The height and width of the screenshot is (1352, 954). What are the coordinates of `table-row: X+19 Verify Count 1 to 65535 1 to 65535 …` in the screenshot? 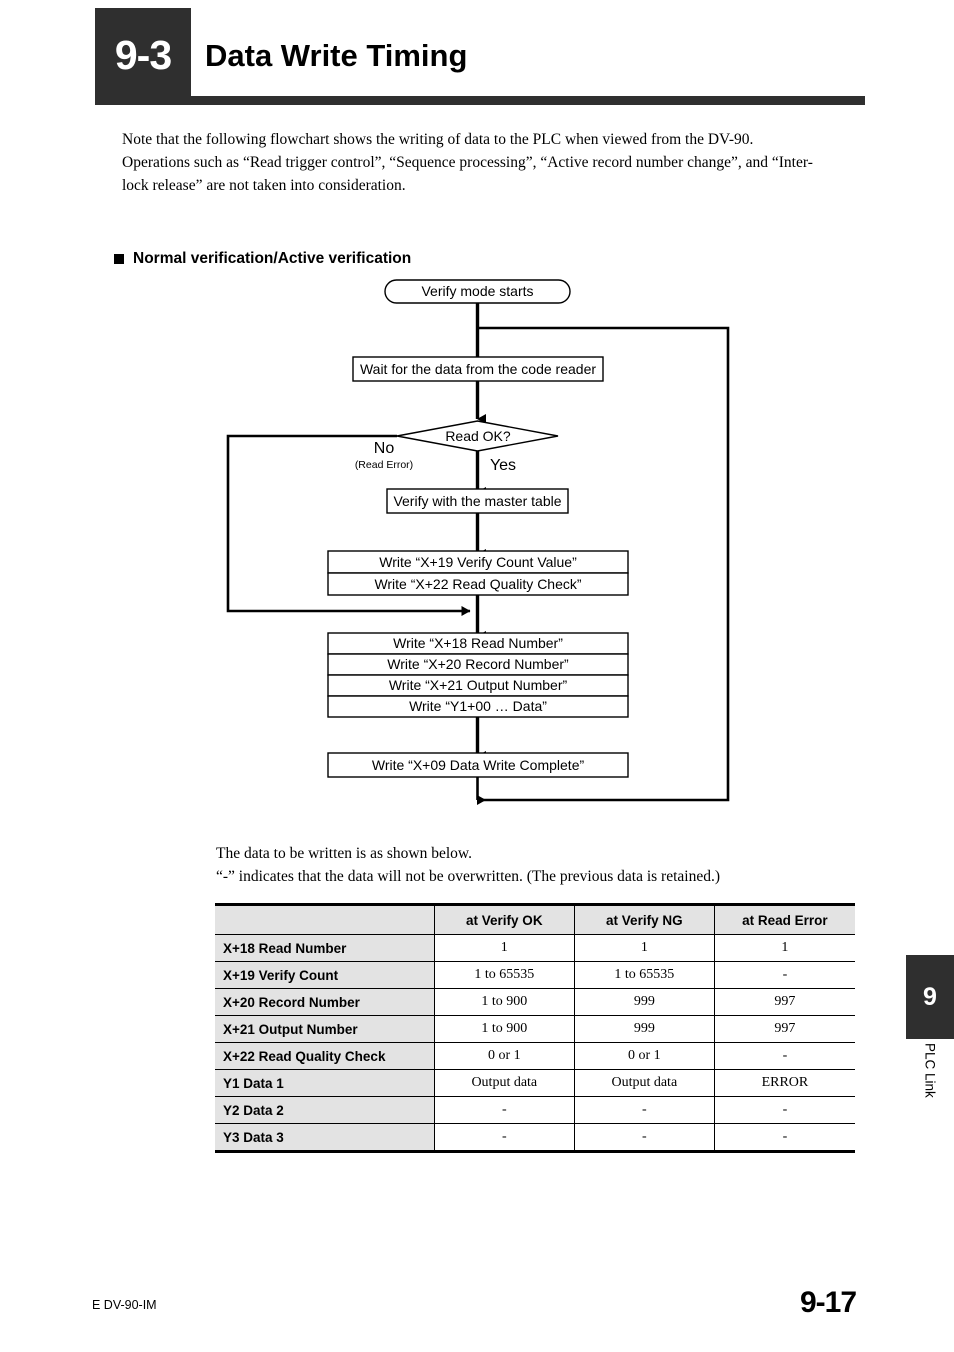 It's located at (535, 975).